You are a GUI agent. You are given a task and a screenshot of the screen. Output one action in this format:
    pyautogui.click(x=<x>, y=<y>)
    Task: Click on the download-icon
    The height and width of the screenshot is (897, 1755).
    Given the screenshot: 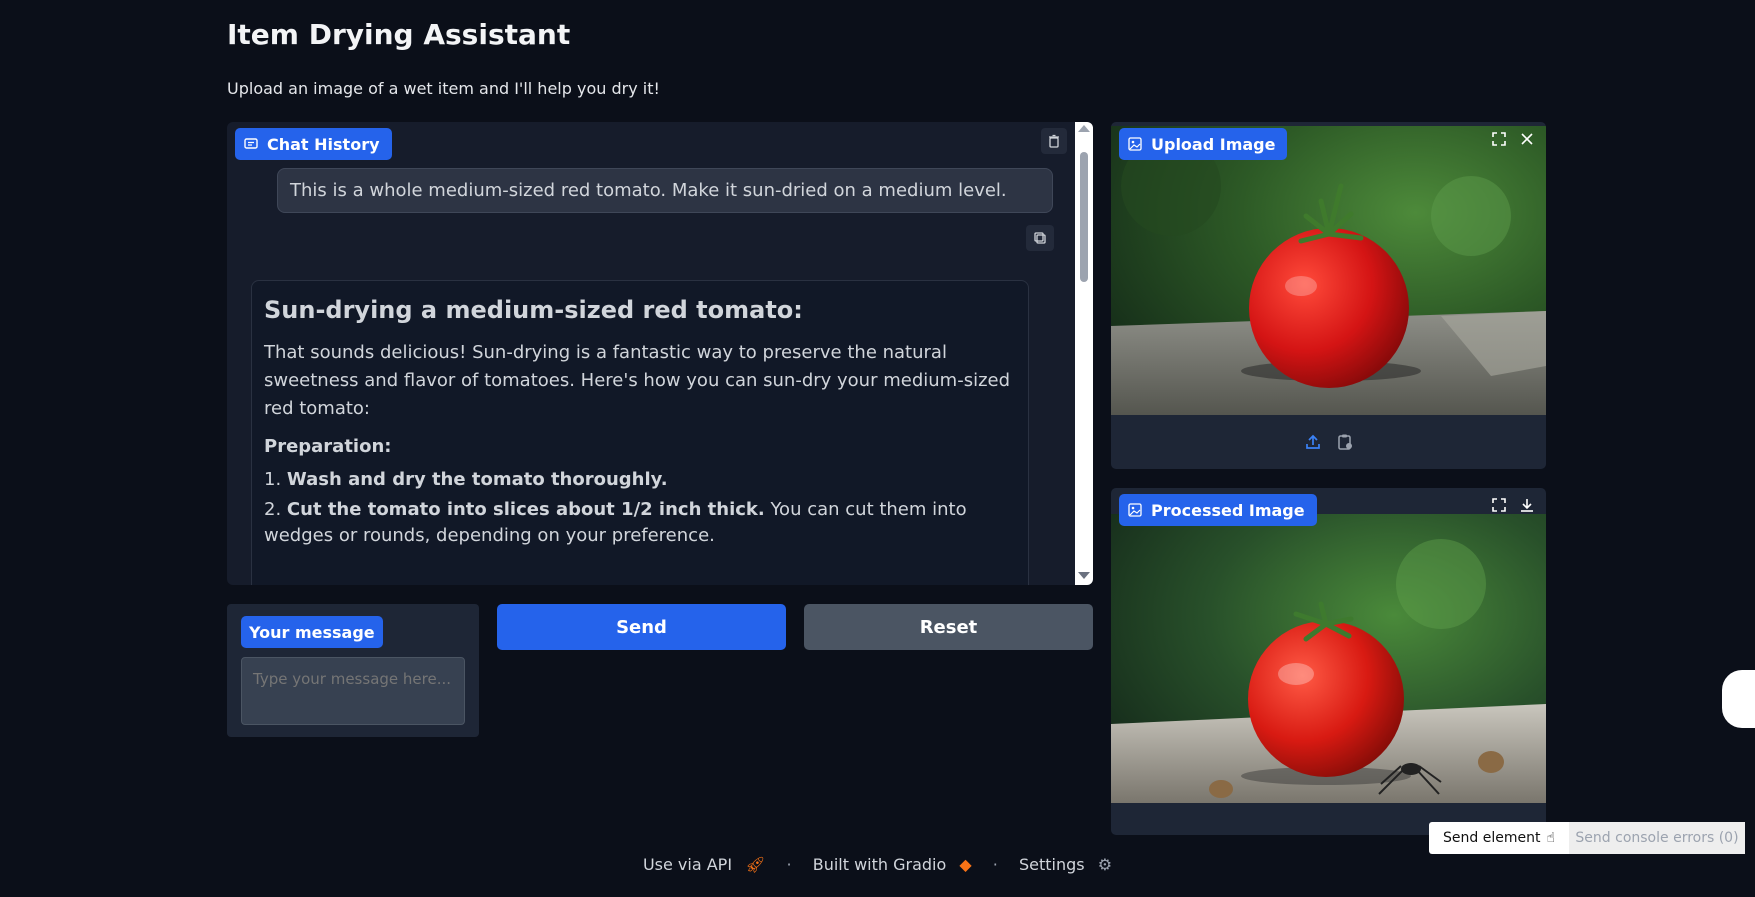 What is the action you would take?
    pyautogui.click(x=1527, y=505)
    